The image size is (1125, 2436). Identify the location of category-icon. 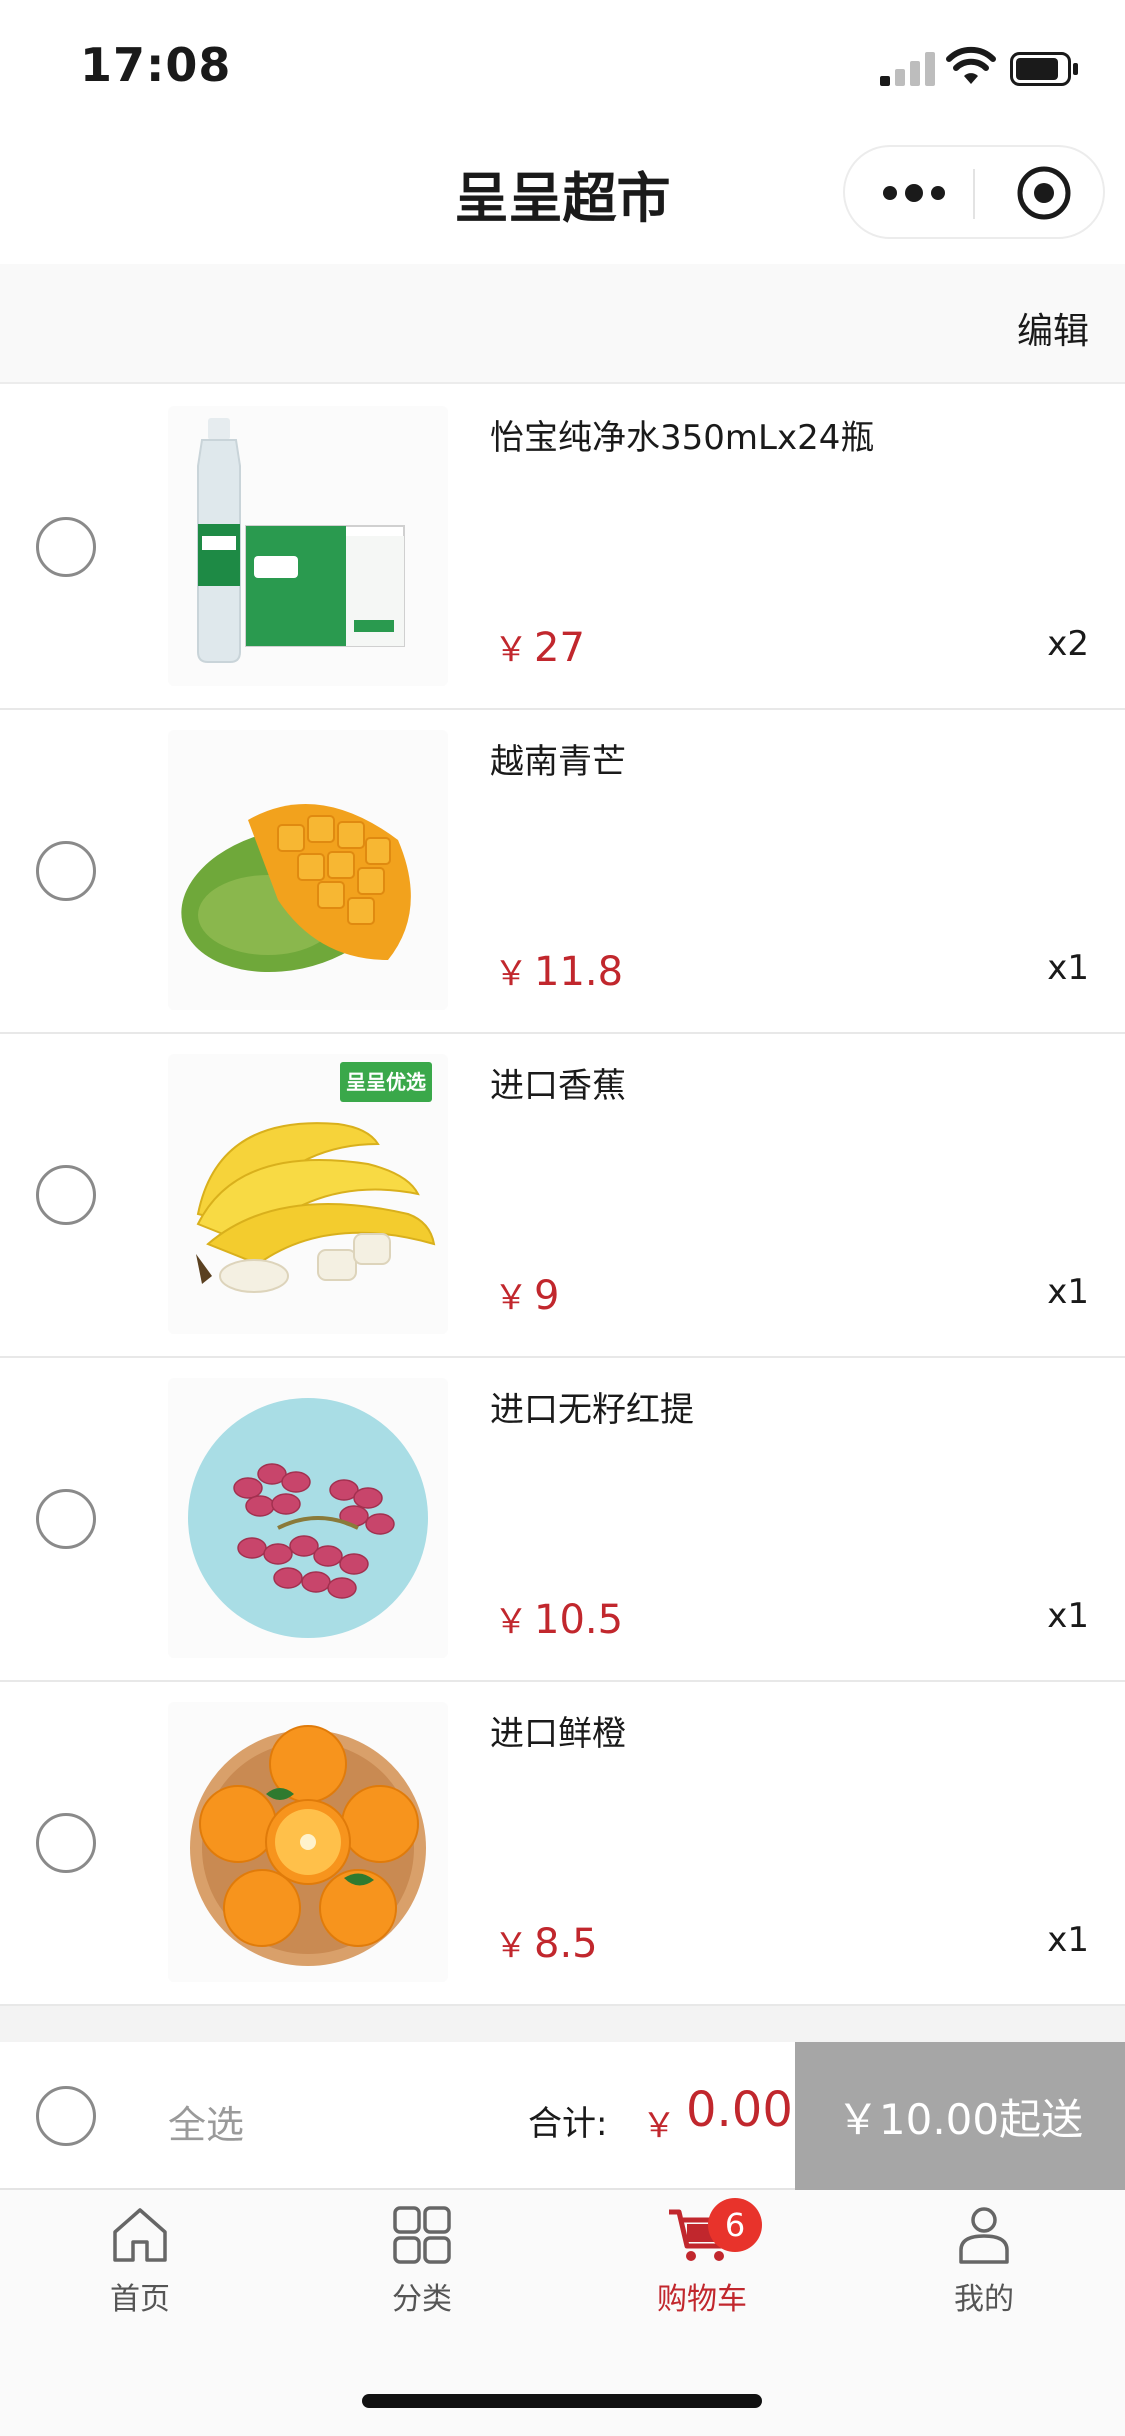
(422, 2235).